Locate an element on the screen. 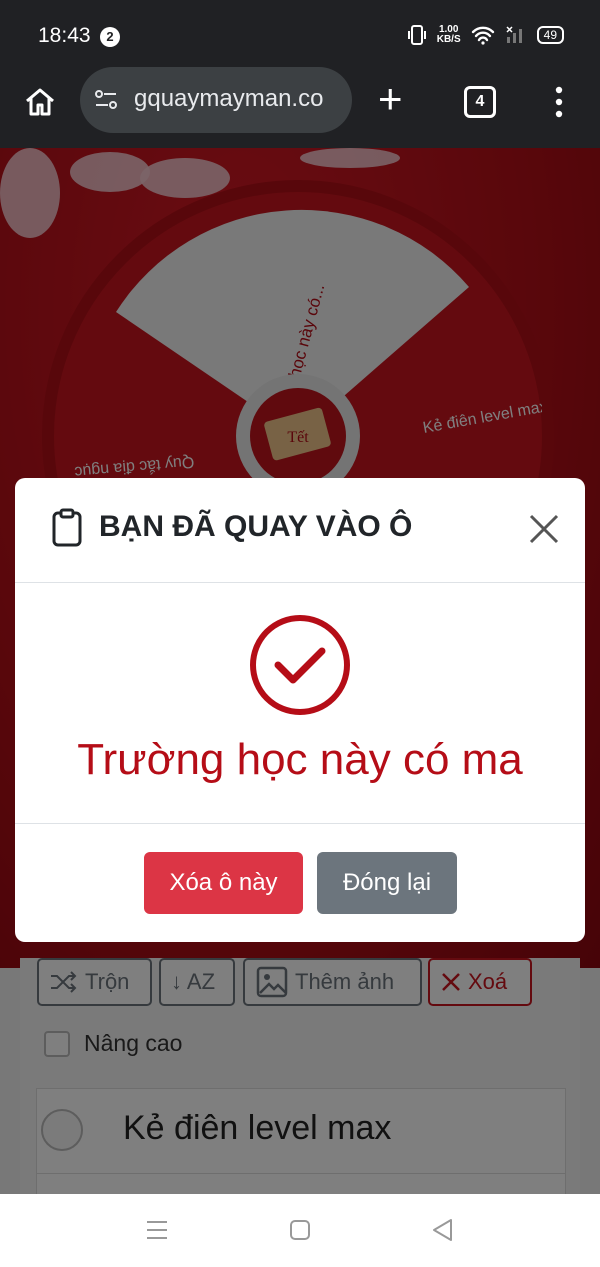 The image size is (600, 1267). signal-icon is located at coordinates (514, 34).